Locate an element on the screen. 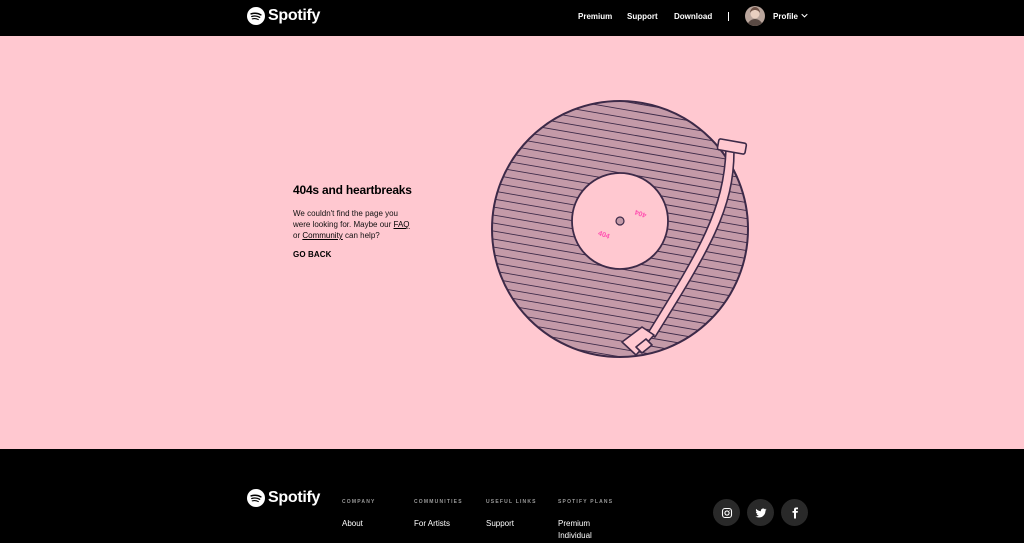  footer-spotify-logo: Spotify is located at coordinates (283, 498).